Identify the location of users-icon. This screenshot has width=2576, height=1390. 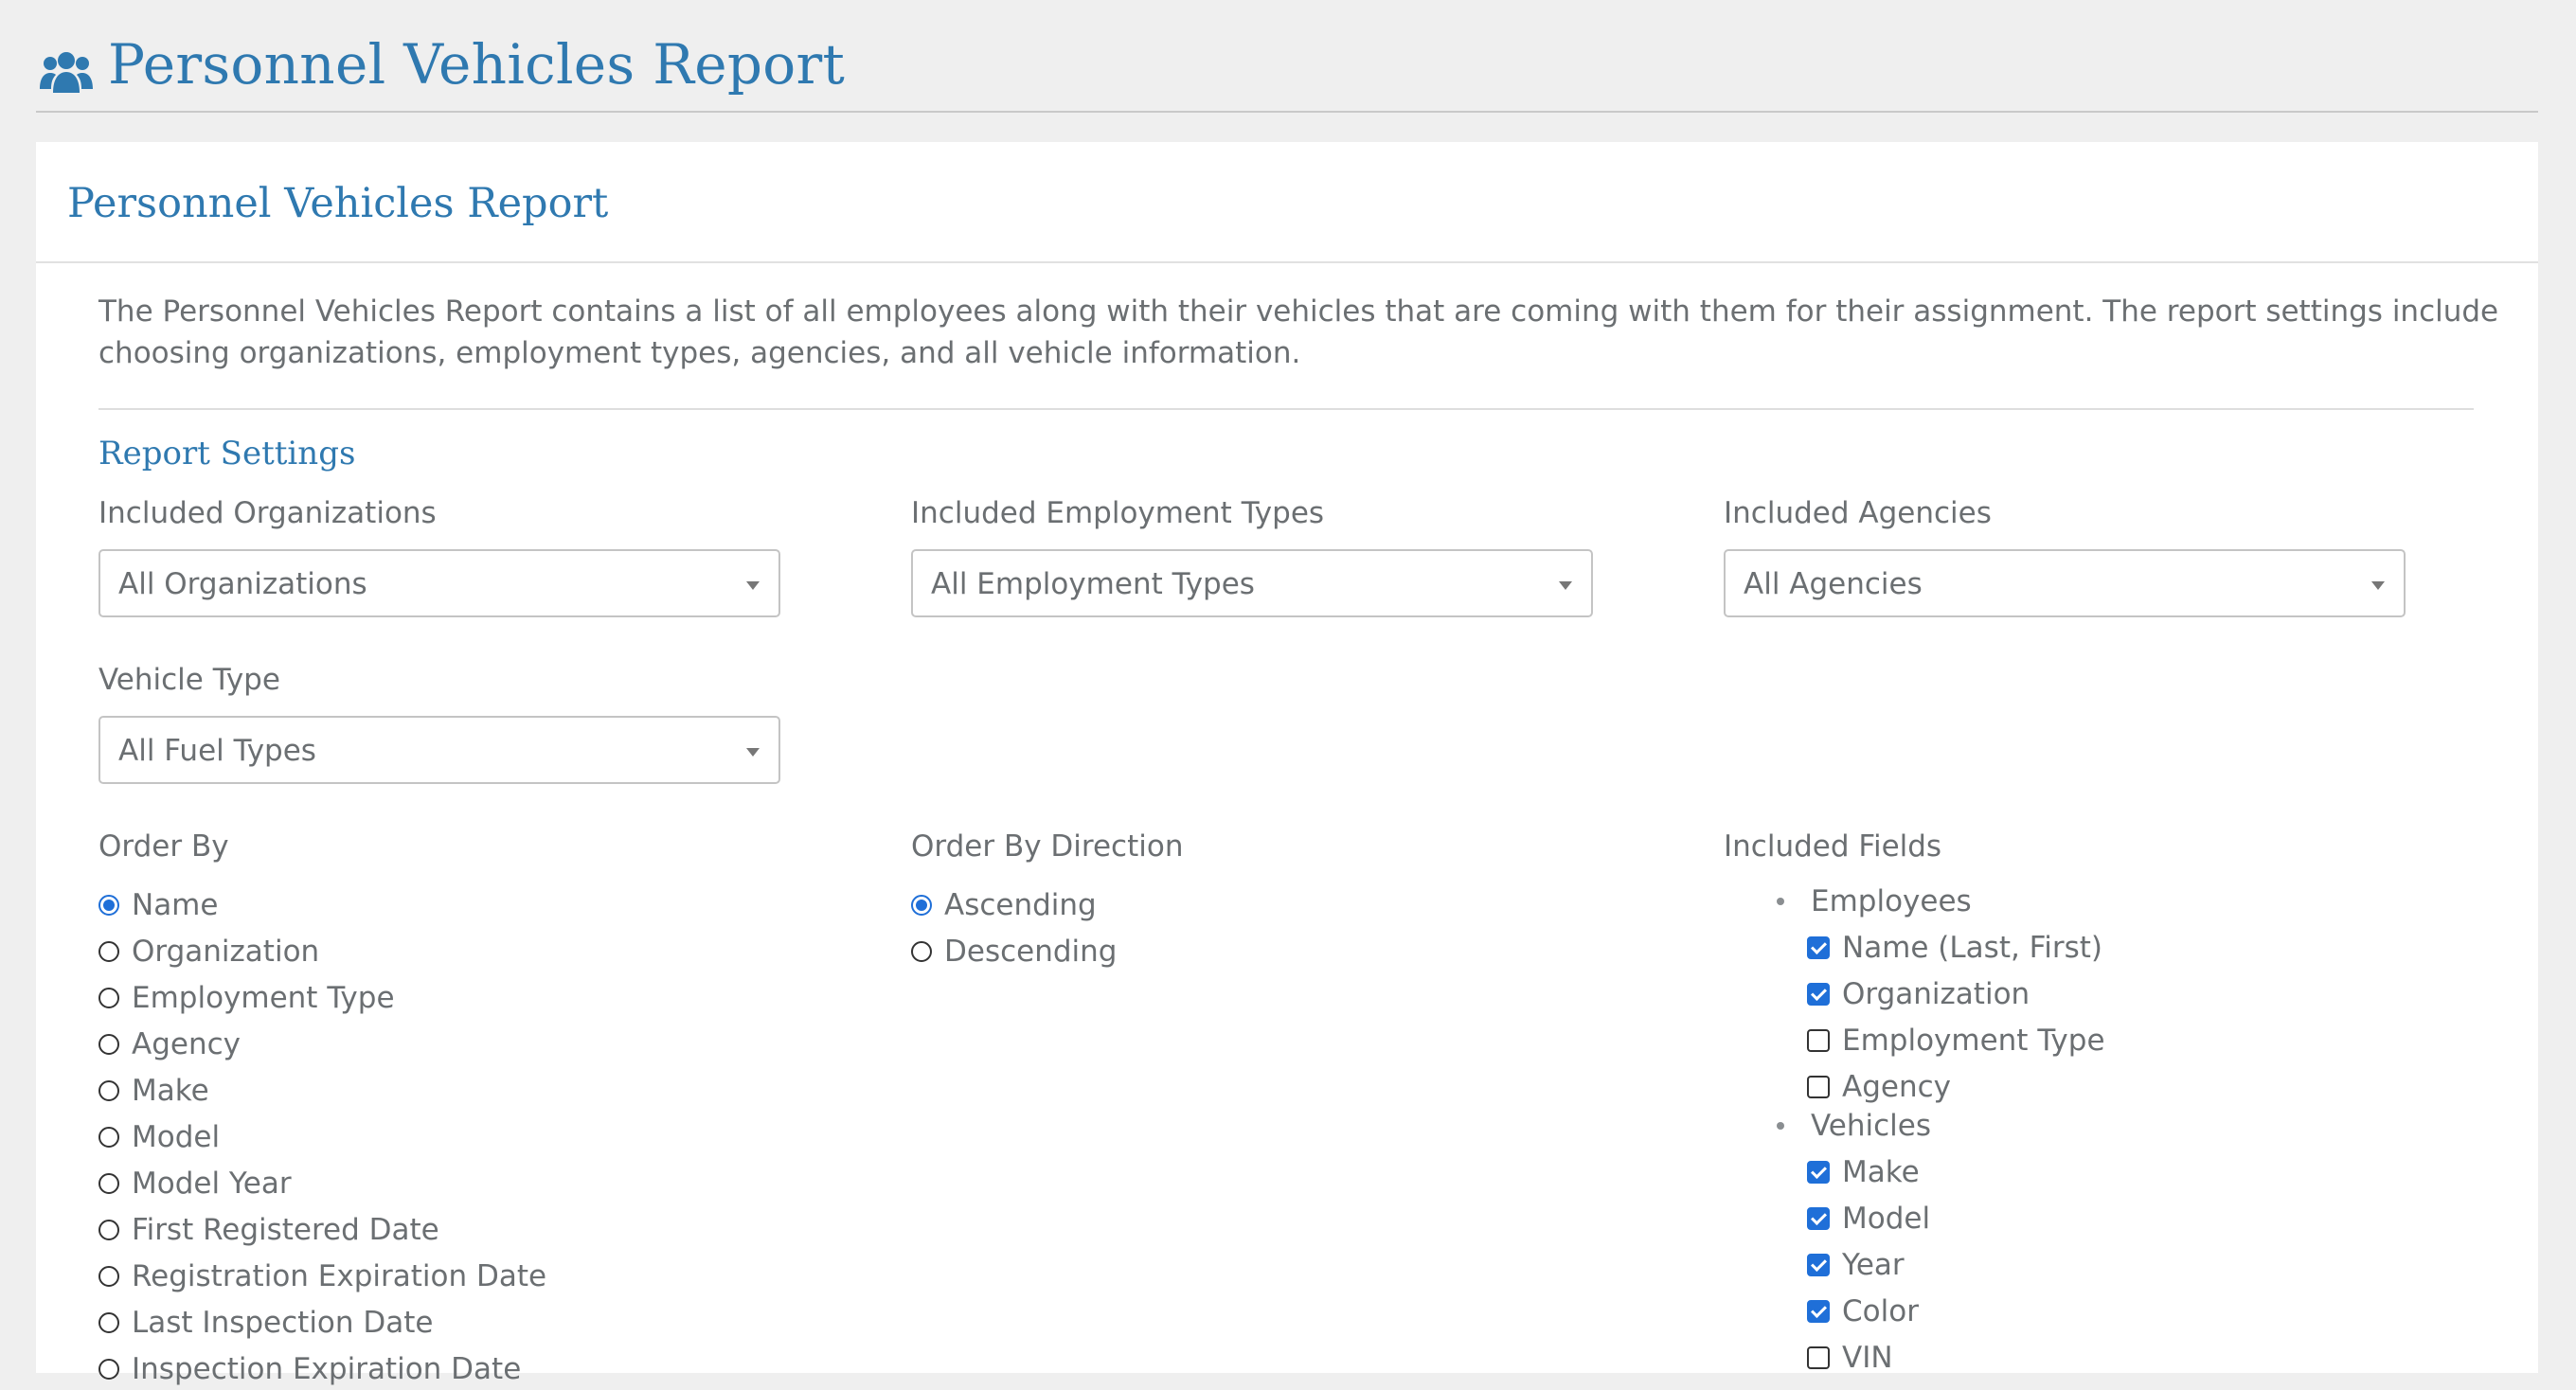
(66, 72).